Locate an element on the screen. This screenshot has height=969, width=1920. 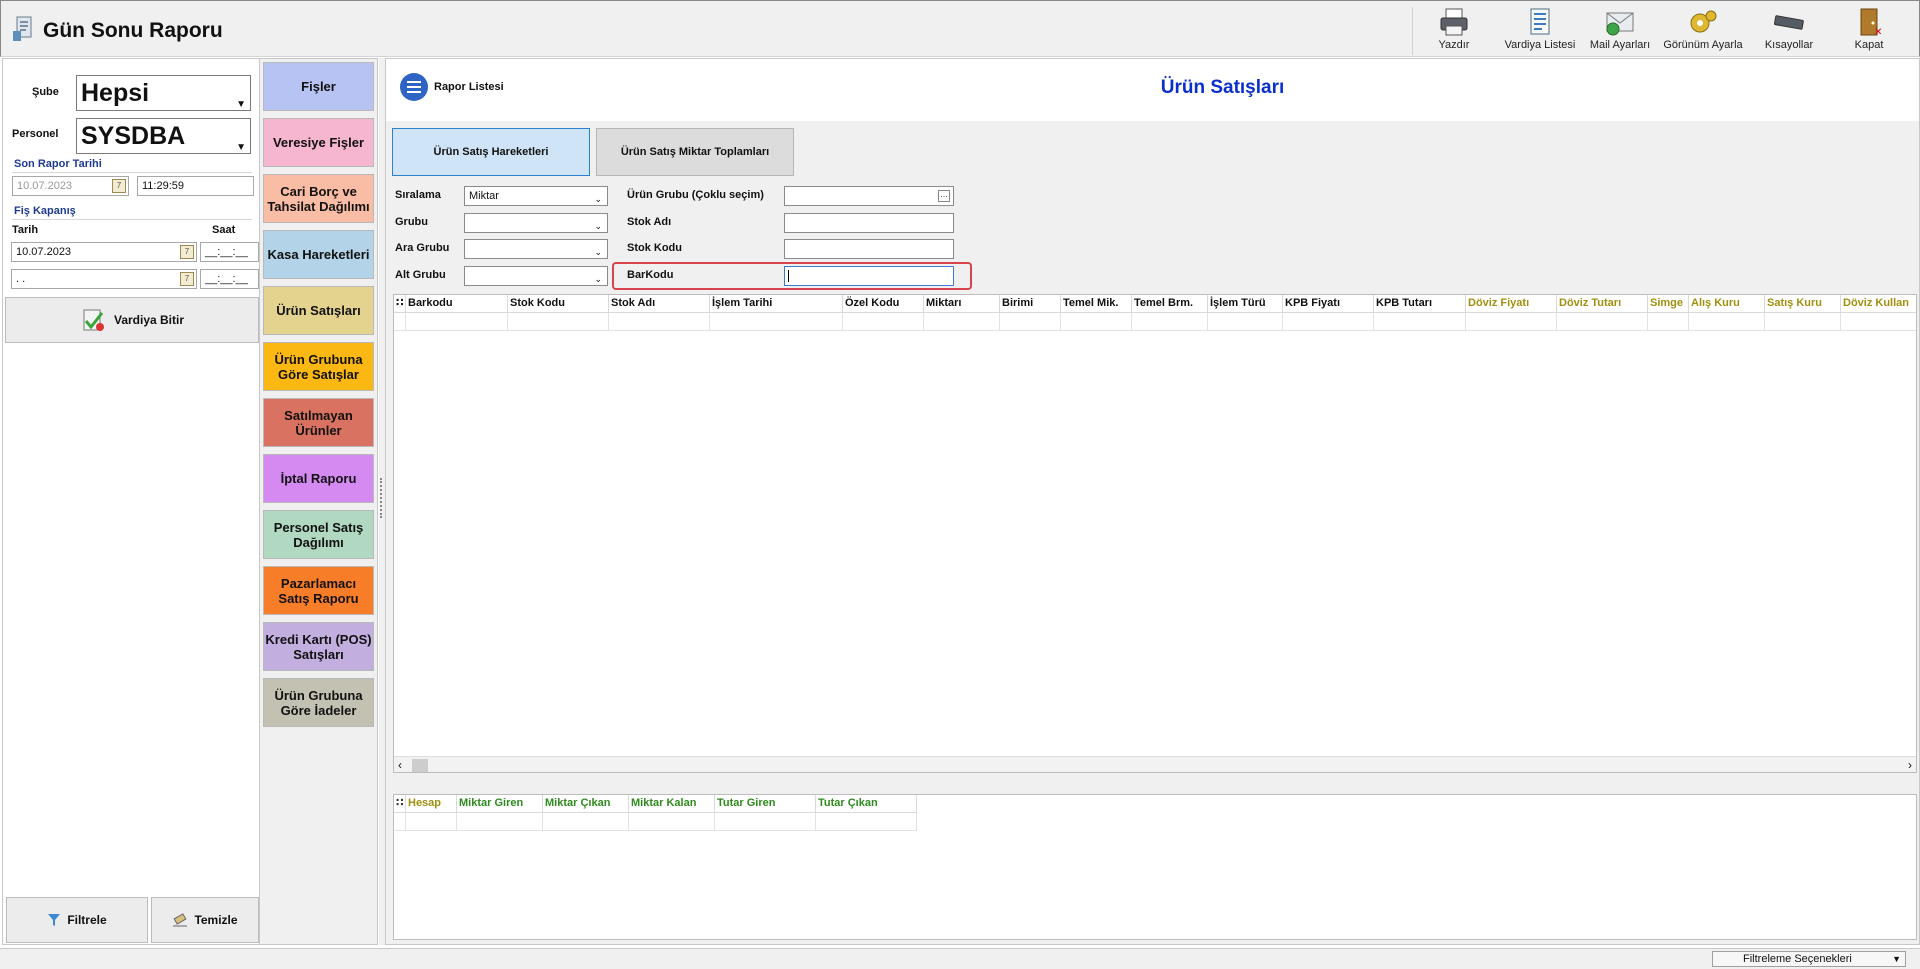
col-stock-name: Stok Adı is located at coordinates (659, 304).